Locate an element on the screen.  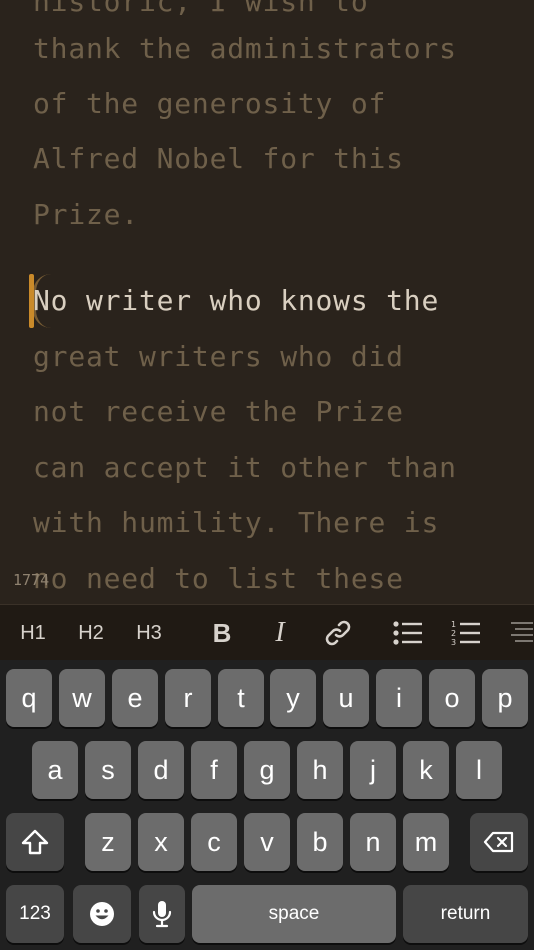
character-count: 1774 is located at coordinates (31, 580).